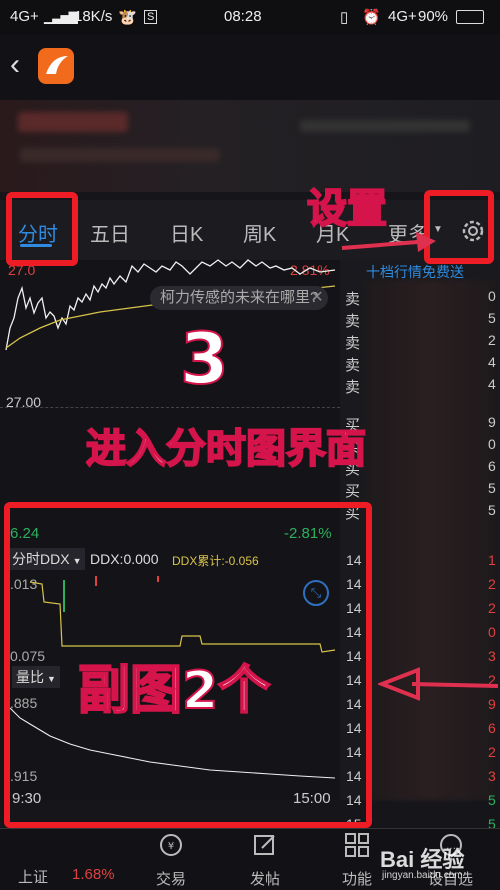 The image size is (500, 890). Describe the element at coordinates (388, 242) in the screenshot. I see `annotation-arrow-right` at that location.